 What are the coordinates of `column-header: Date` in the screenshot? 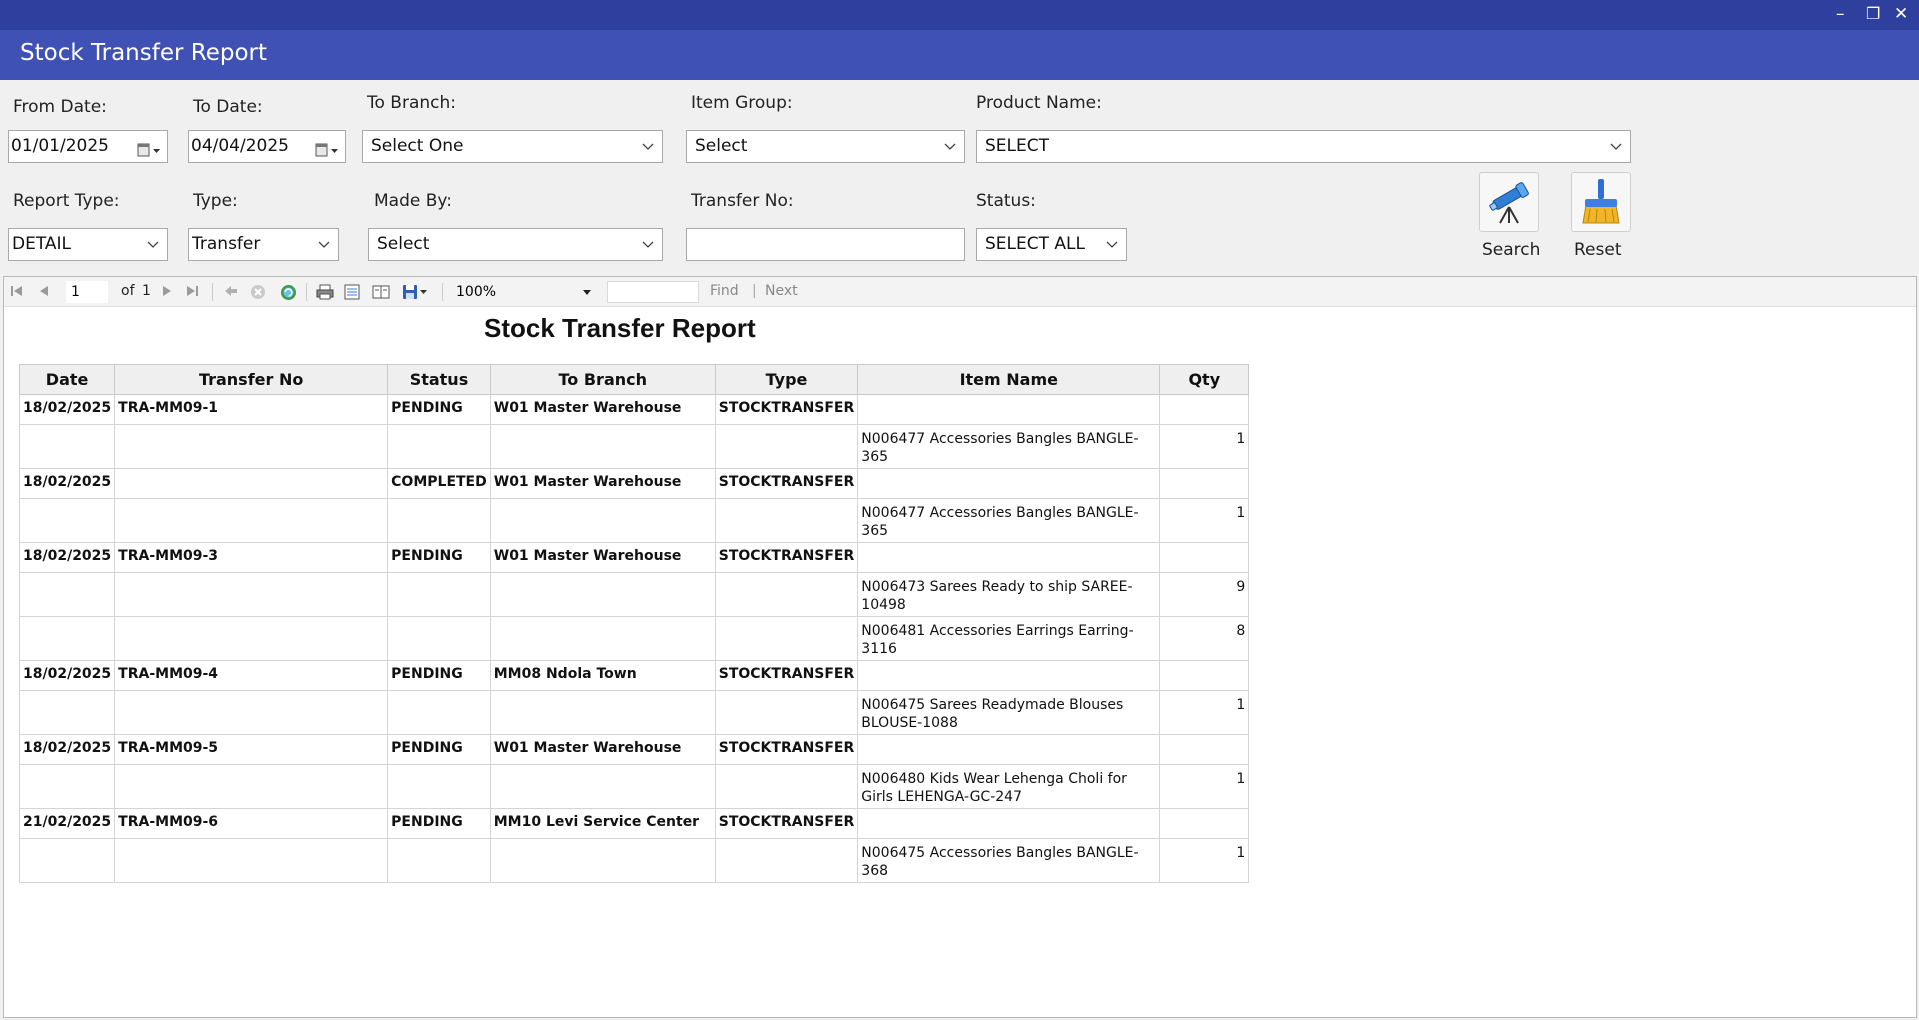 It's located at (67, 379).